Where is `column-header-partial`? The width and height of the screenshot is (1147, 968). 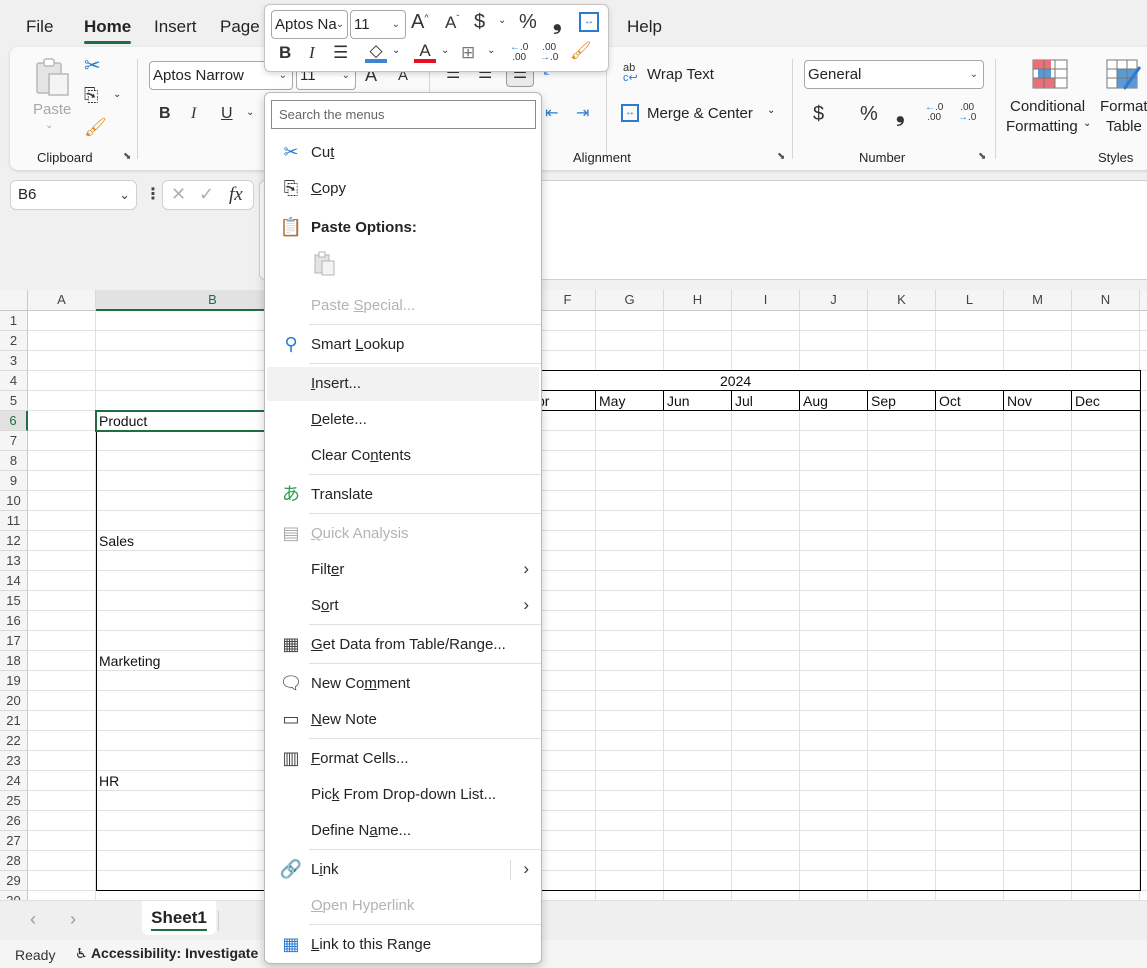
column-header-partial is located at coordinates (1143, 300).